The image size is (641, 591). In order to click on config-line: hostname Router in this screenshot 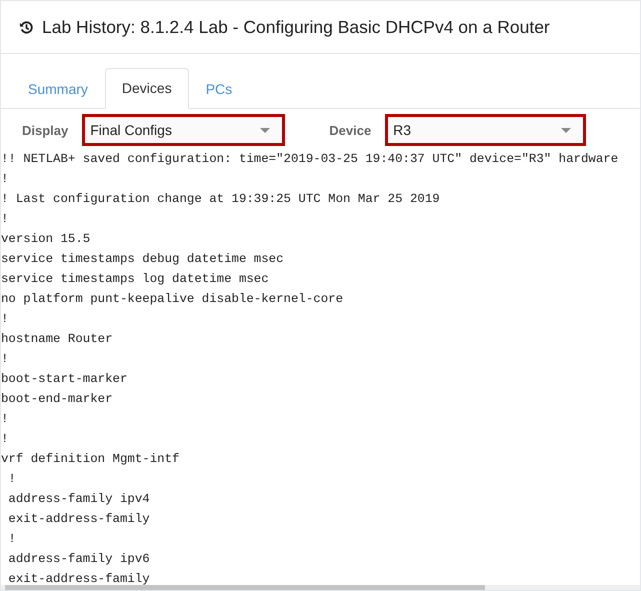, I will do `click(57, 339)`.